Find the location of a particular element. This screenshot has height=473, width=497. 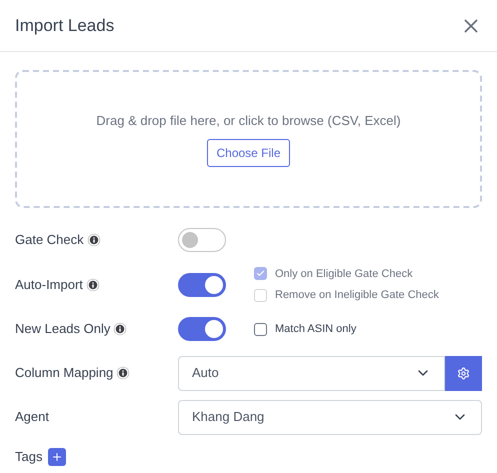

settings-icon is located at coordinates (463, 373).